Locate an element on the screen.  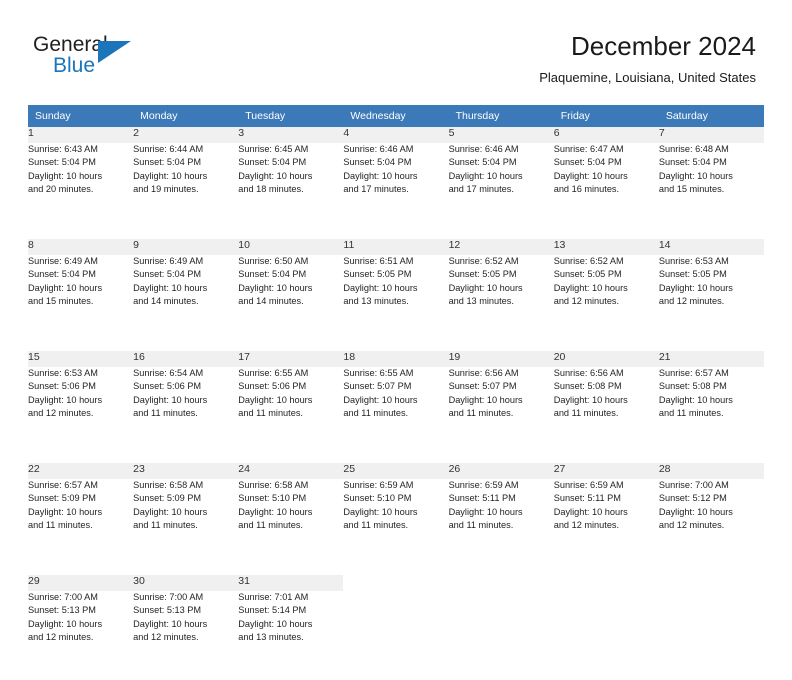
day-number-cell: 23 is located at coordinates (186, 471).